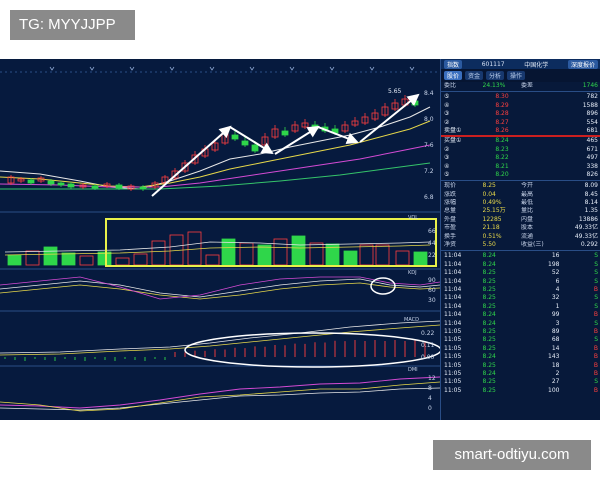  I want to click on diff-value: 1746, so click(590, 85).